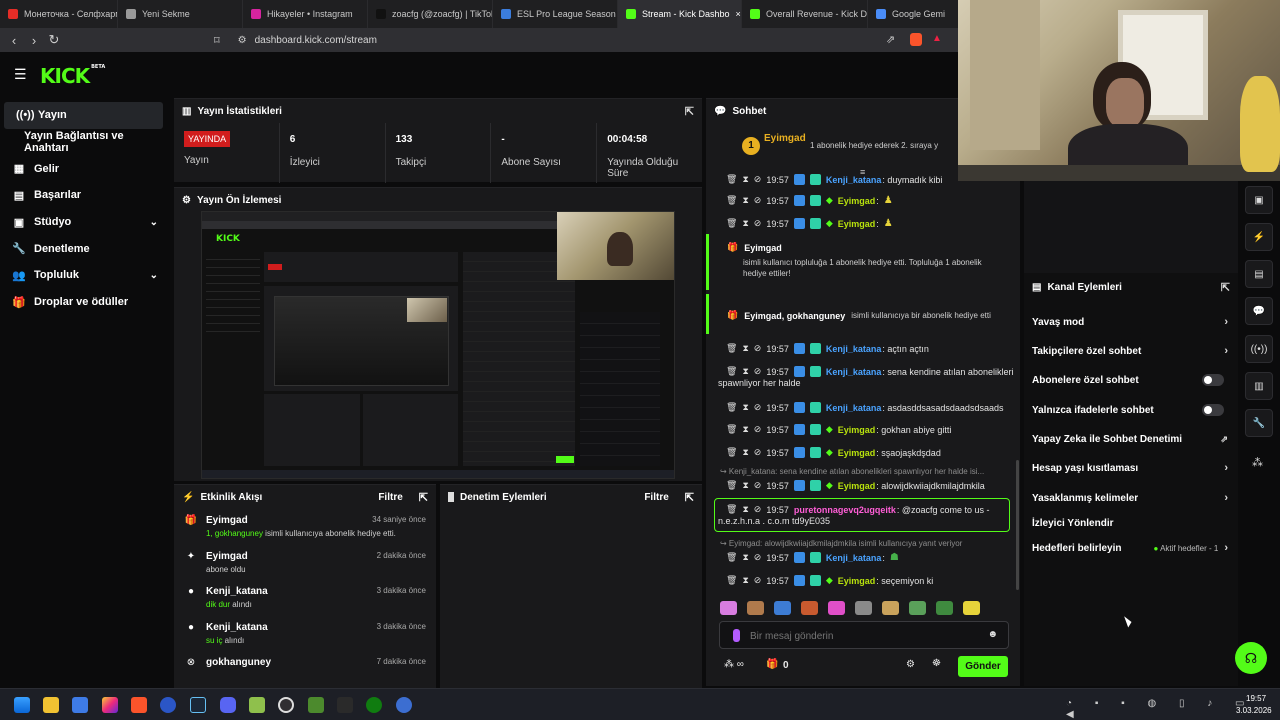 Image resolution: width=1280 pixels, height=720 pixels. What do you see at coordinates (819, 580) in the screenshot?
I see `chat-message: 🗑 ⧗ ⊘ 19:57 ◆ Eyimgad: seçemiyon ki` at bounding box center [819, 580].